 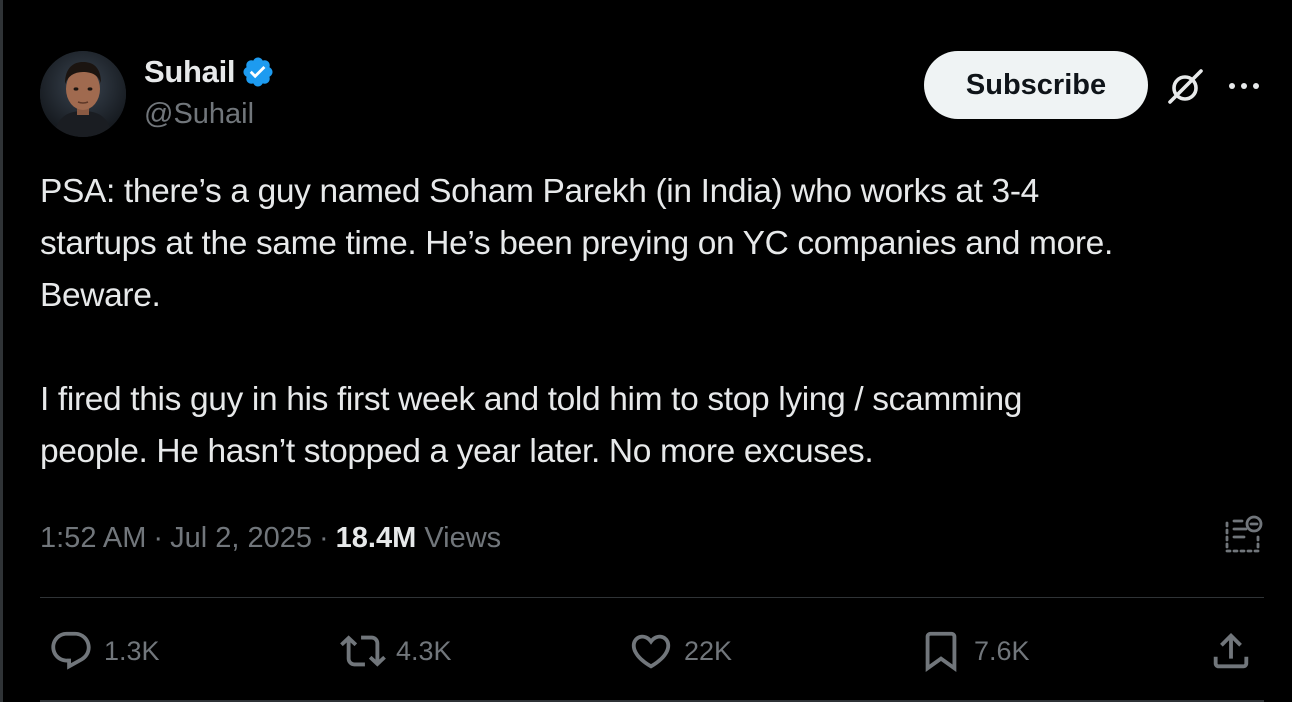 What do you see at coordinates (1186, 86) in the screenshot?
I see `grok-icon` at bounding box center [1186, 86].